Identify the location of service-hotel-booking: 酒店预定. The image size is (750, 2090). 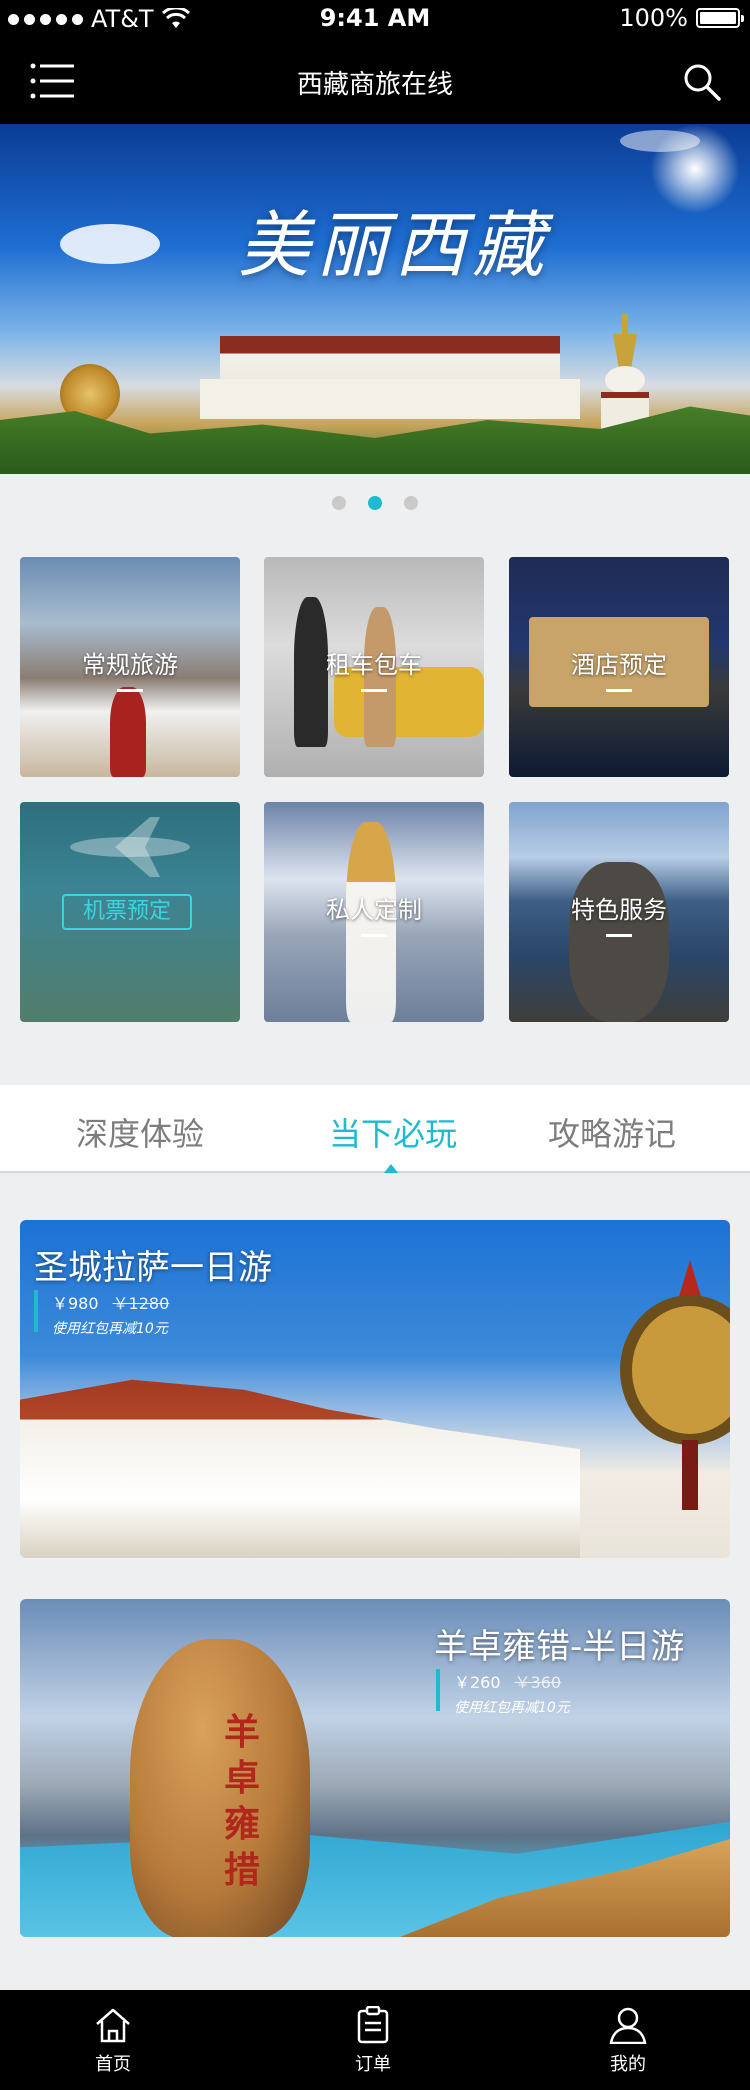
(619, 667).